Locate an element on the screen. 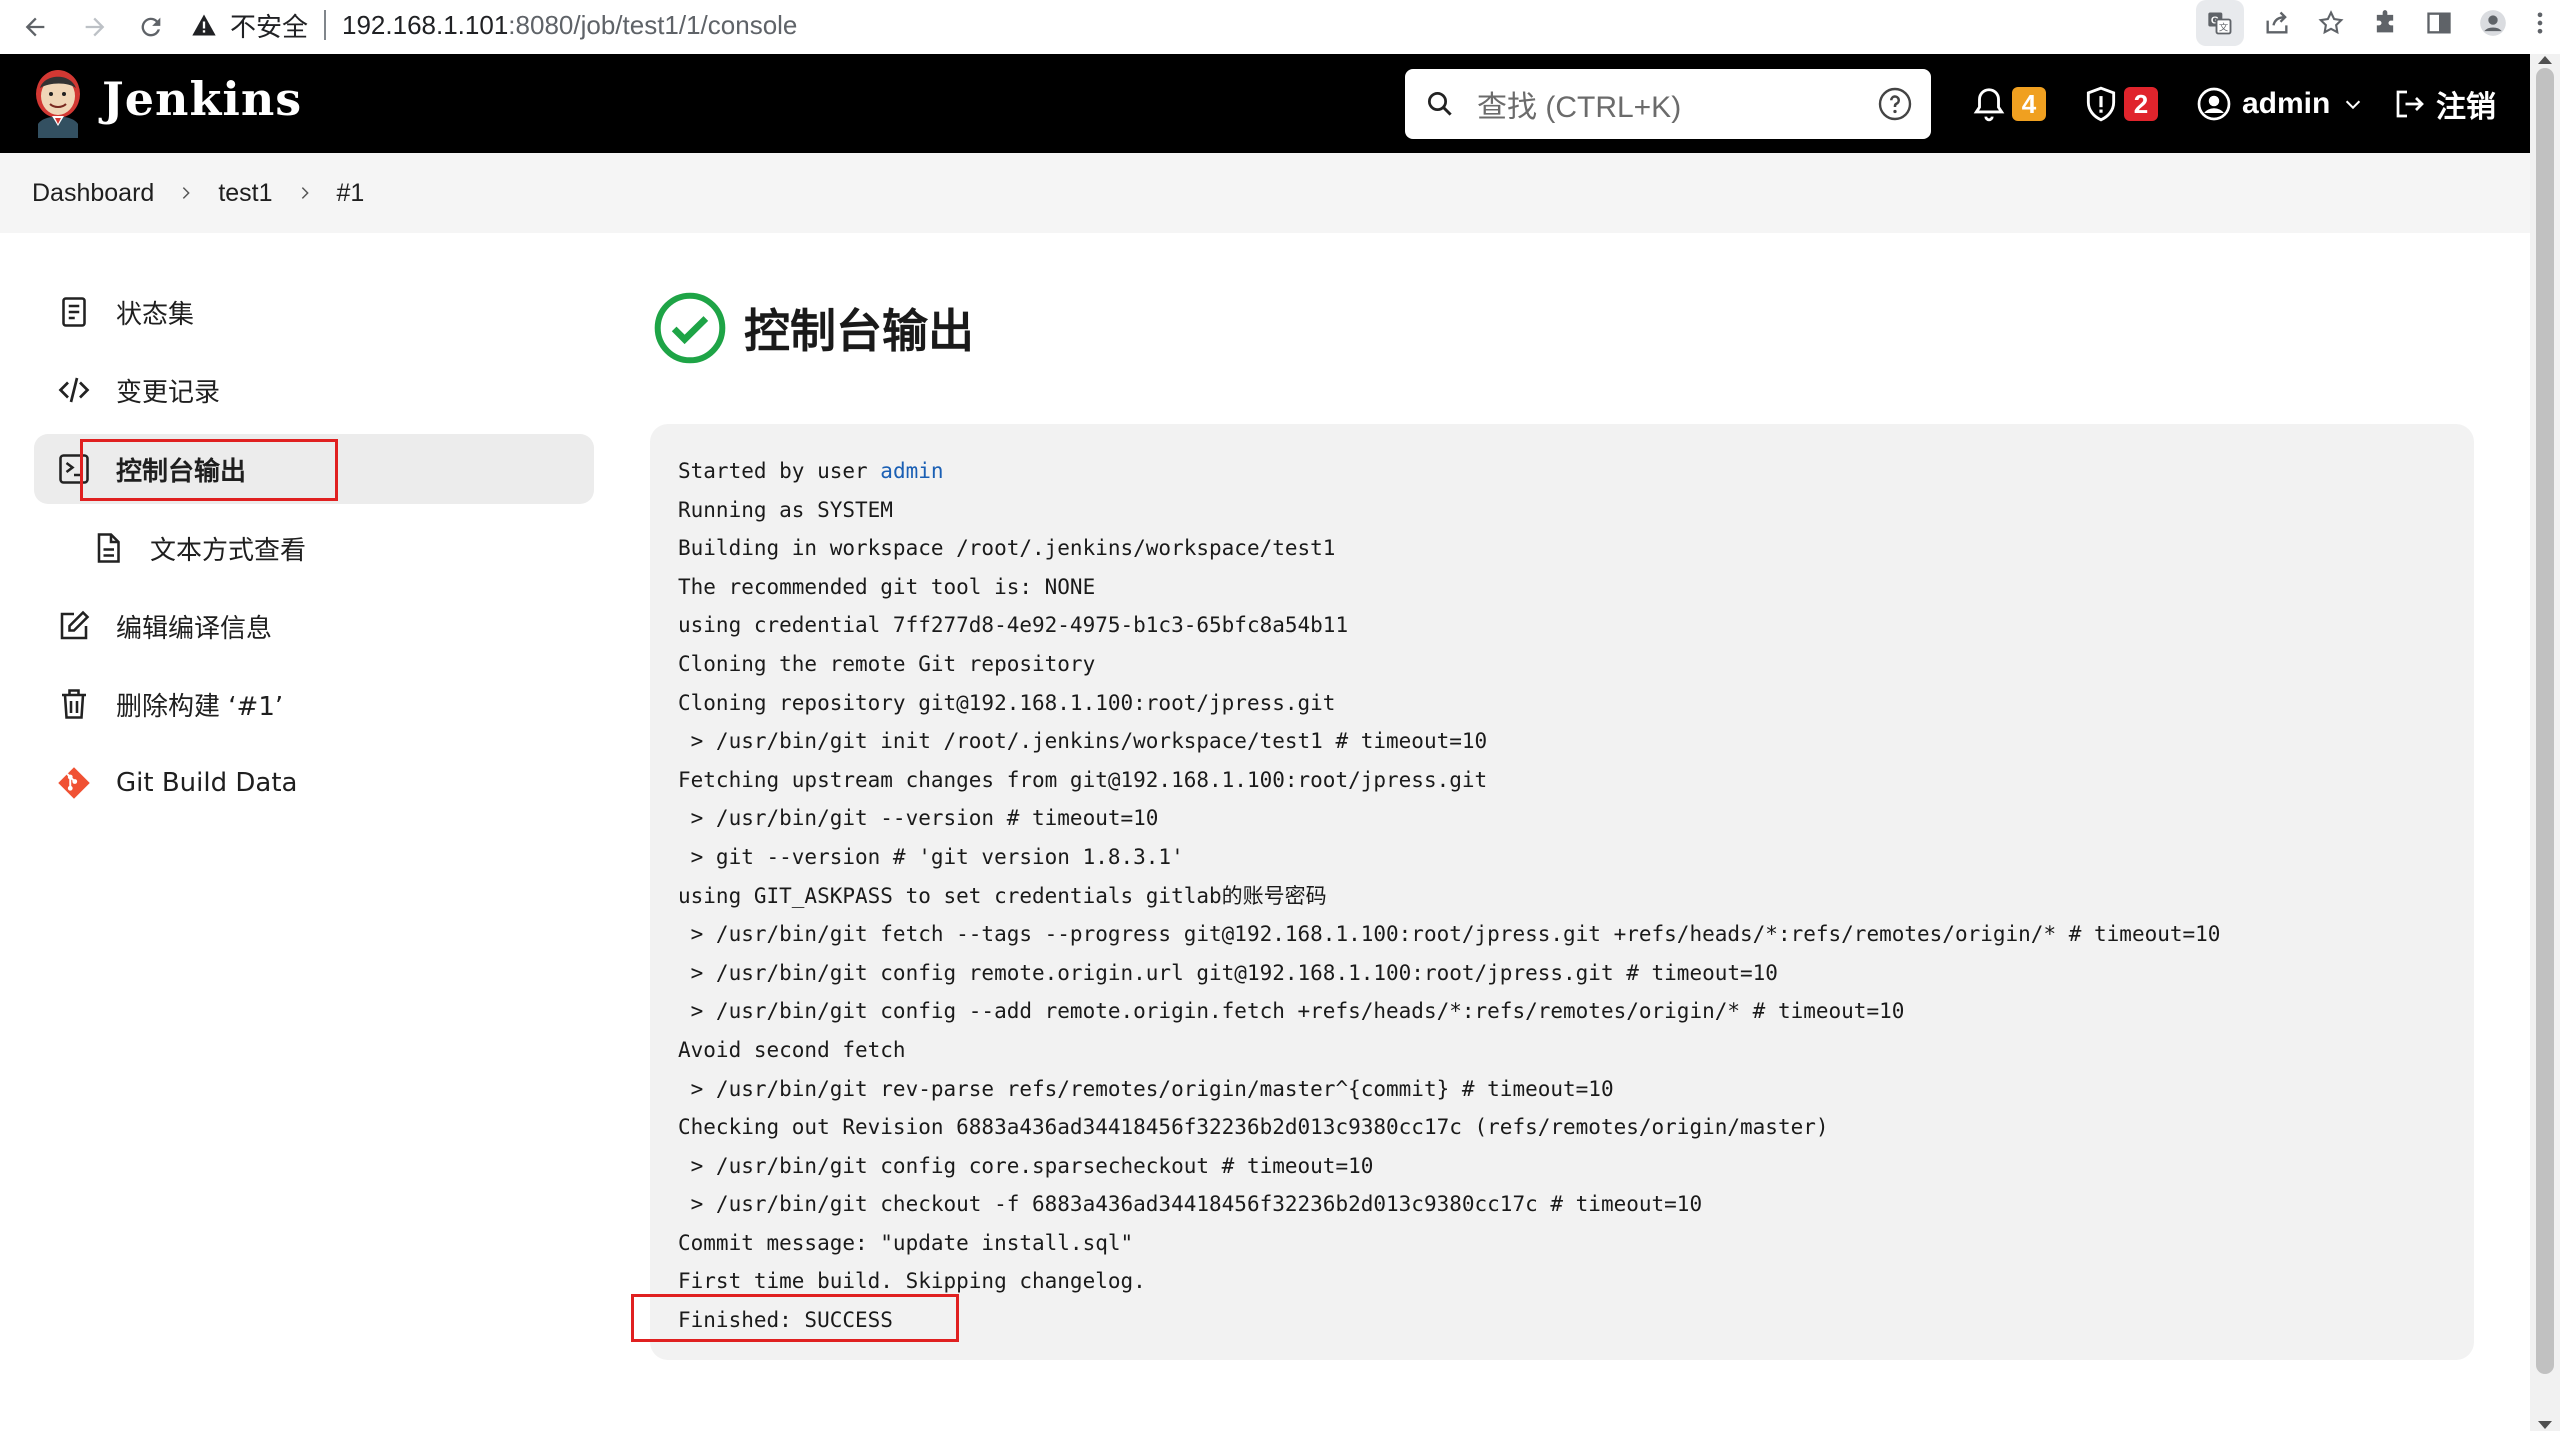 Image resolution: width=2560 pixels, height=1431 pixels. avatar-icon is located at coordinates (2493, 23).